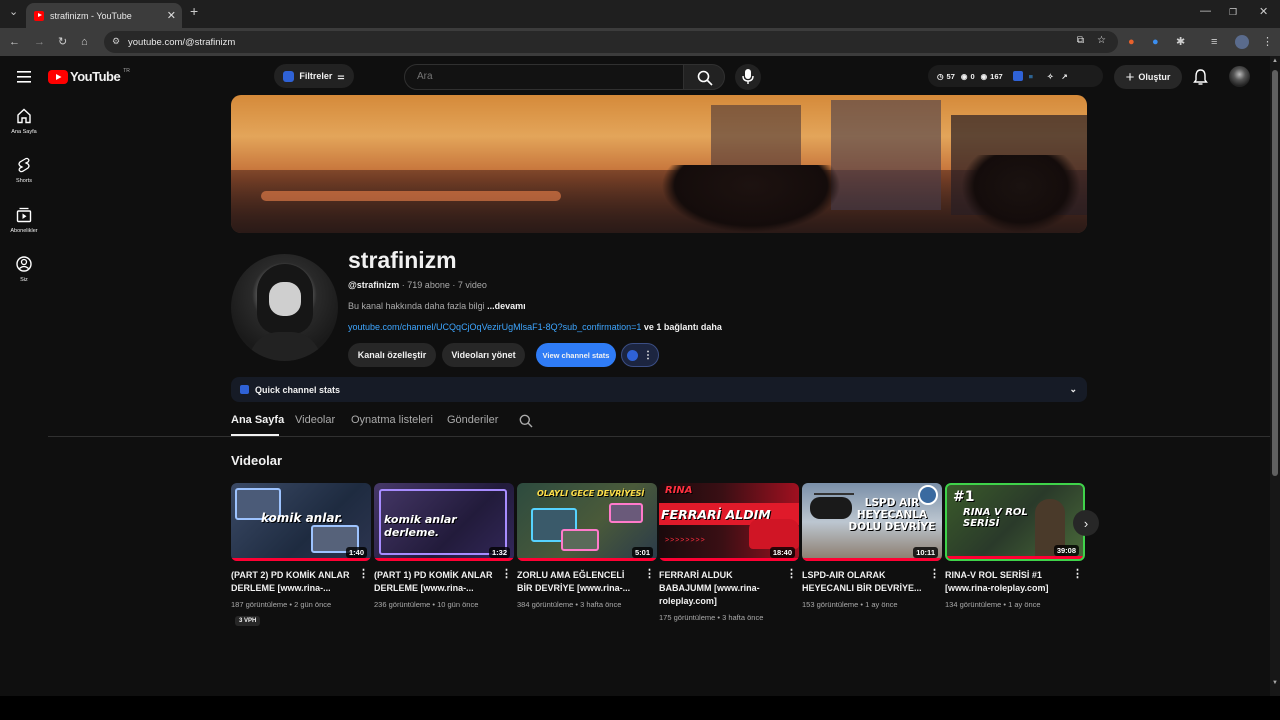 The width and height of the screenshot is (1280, 720). Describe the element at coordinates (1263, 11) in the screenshot. I see `window-close-icon: ✕` at that location.